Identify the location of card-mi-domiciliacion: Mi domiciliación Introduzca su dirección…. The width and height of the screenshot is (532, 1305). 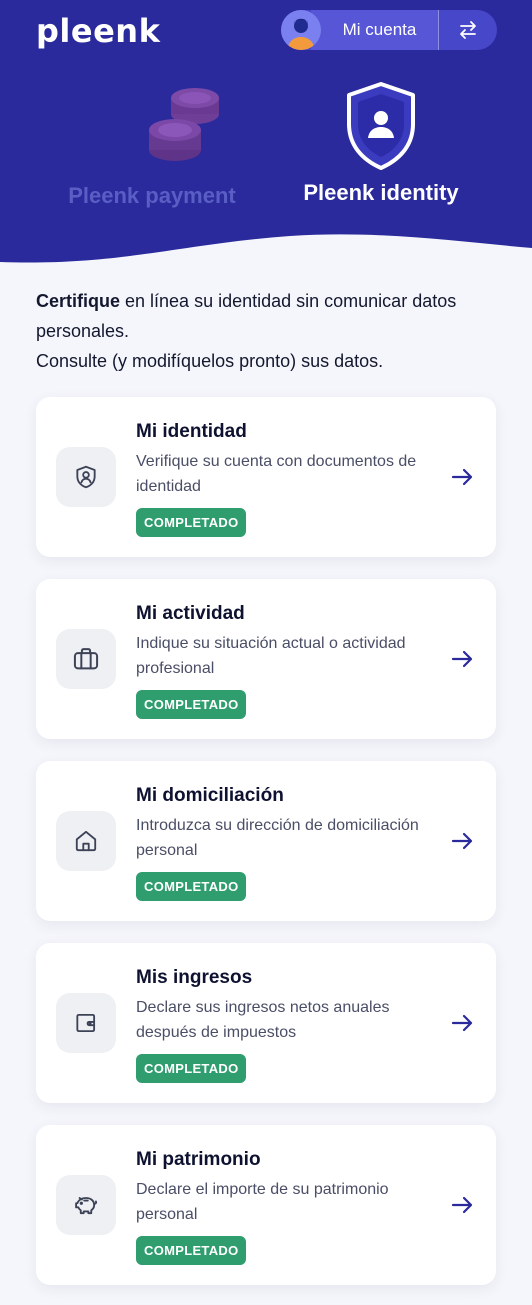
(266, 841).